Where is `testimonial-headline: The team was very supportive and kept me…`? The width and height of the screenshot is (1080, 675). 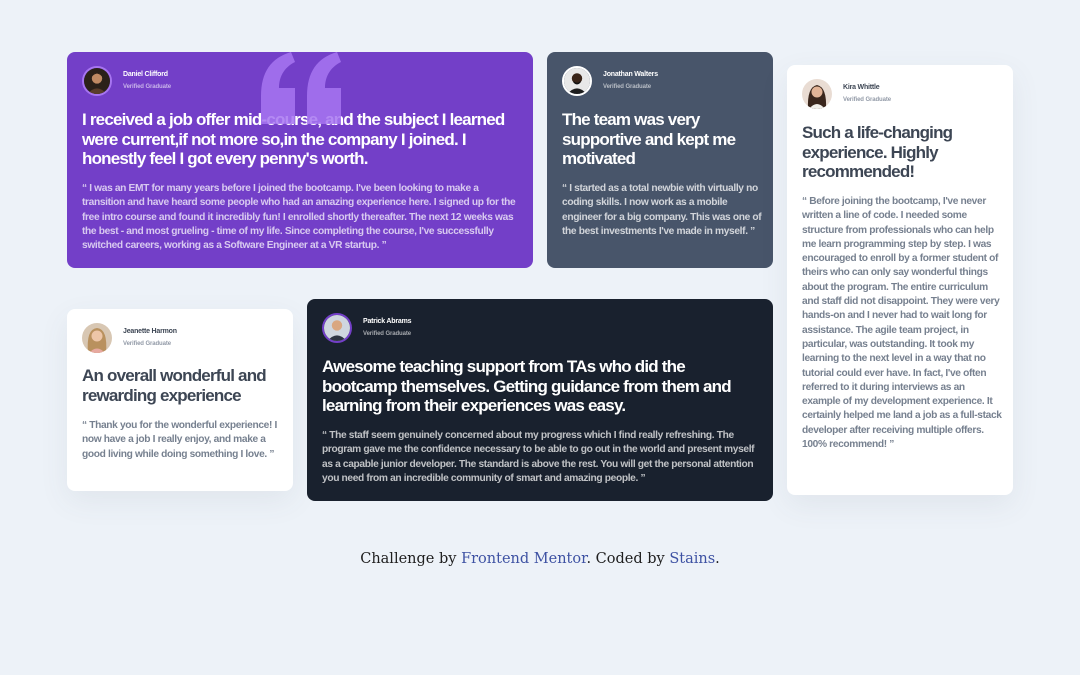
testimonial-headline: The team was very supportive and kept me… is located at coordinates (649, 139).